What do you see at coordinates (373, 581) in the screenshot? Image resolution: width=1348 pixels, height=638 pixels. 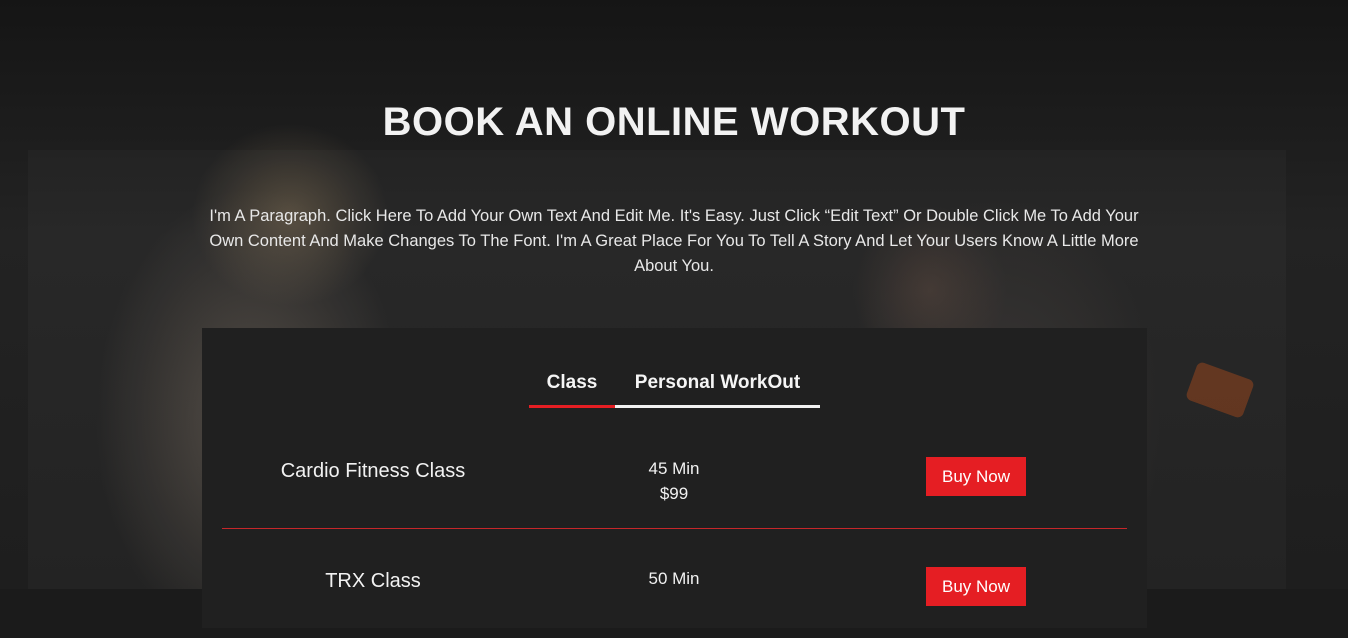 I see `class-name: TRX Class` at bounding box center [373, 581].